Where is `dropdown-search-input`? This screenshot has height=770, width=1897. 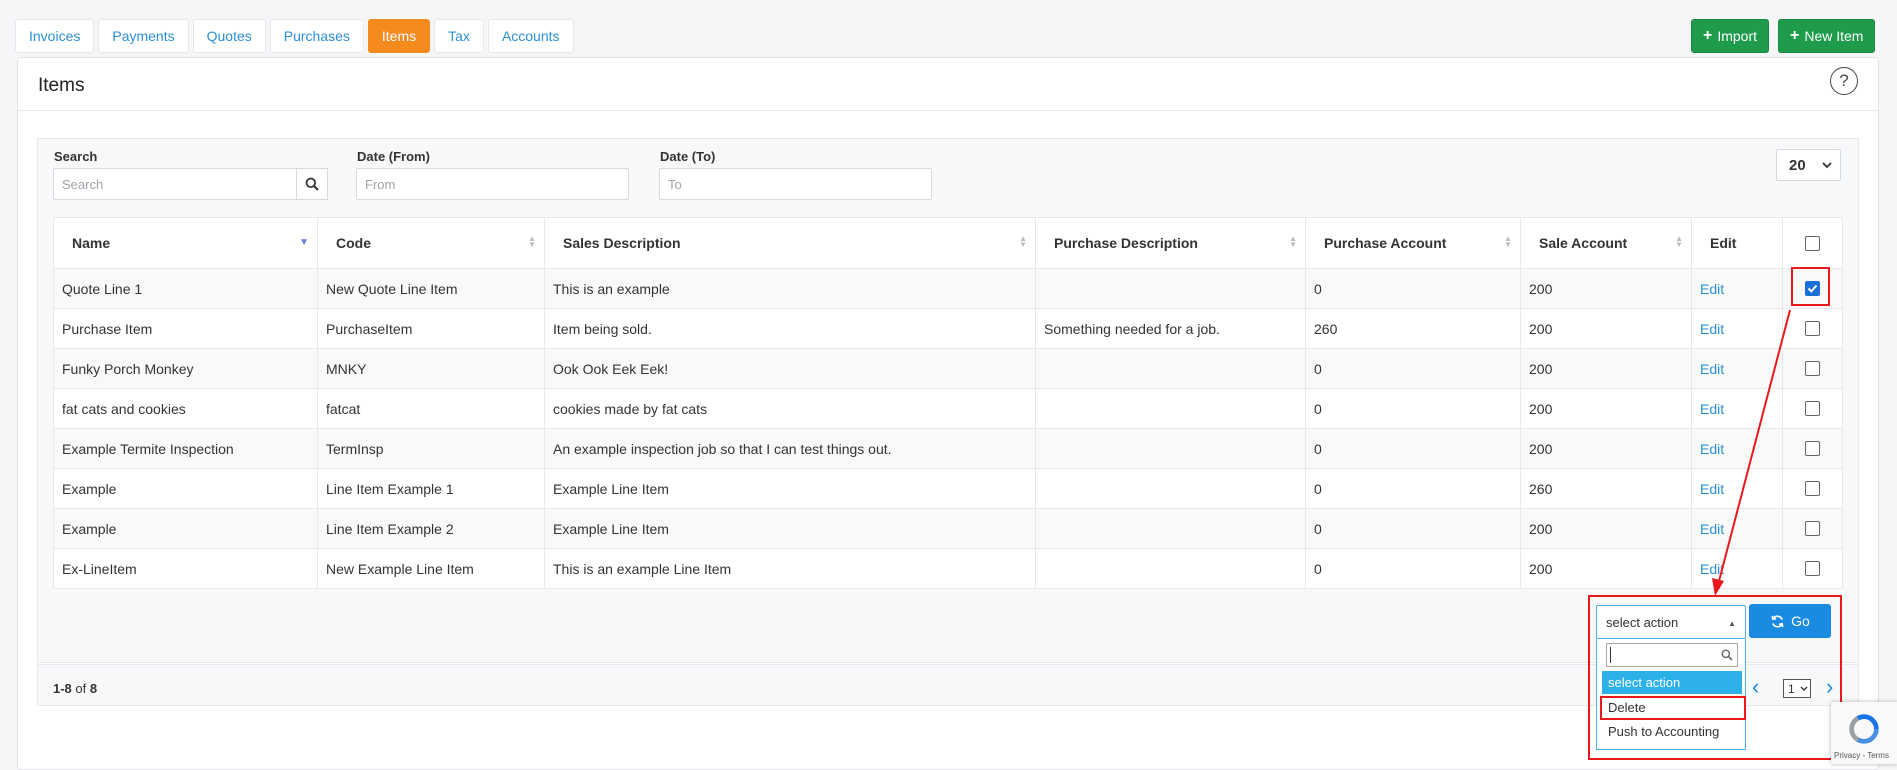 dropdown-search-input is located at coordinates (1672, 655).